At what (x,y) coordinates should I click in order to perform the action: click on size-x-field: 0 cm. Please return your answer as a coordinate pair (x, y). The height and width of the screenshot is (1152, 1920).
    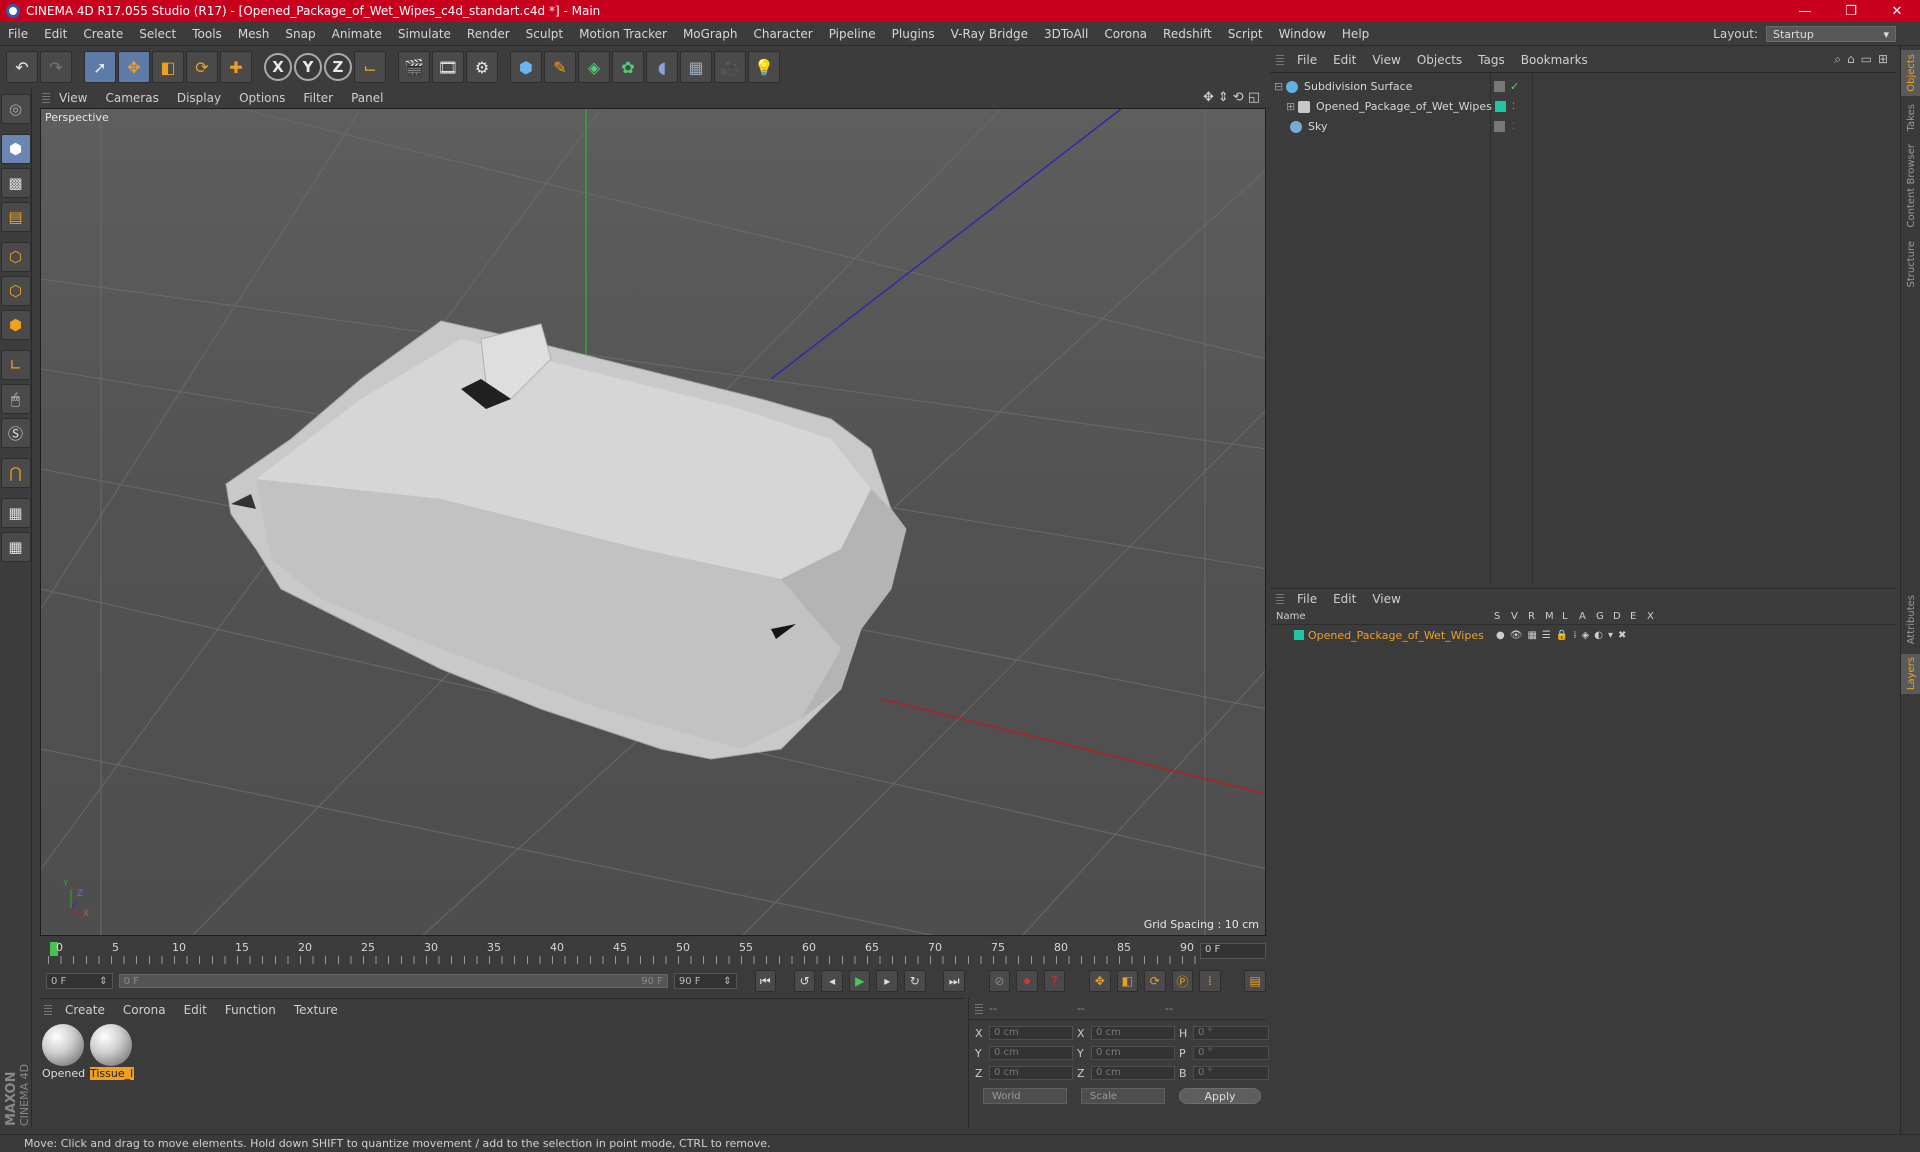
    Looking at the image, I should click on (1133, 1033).